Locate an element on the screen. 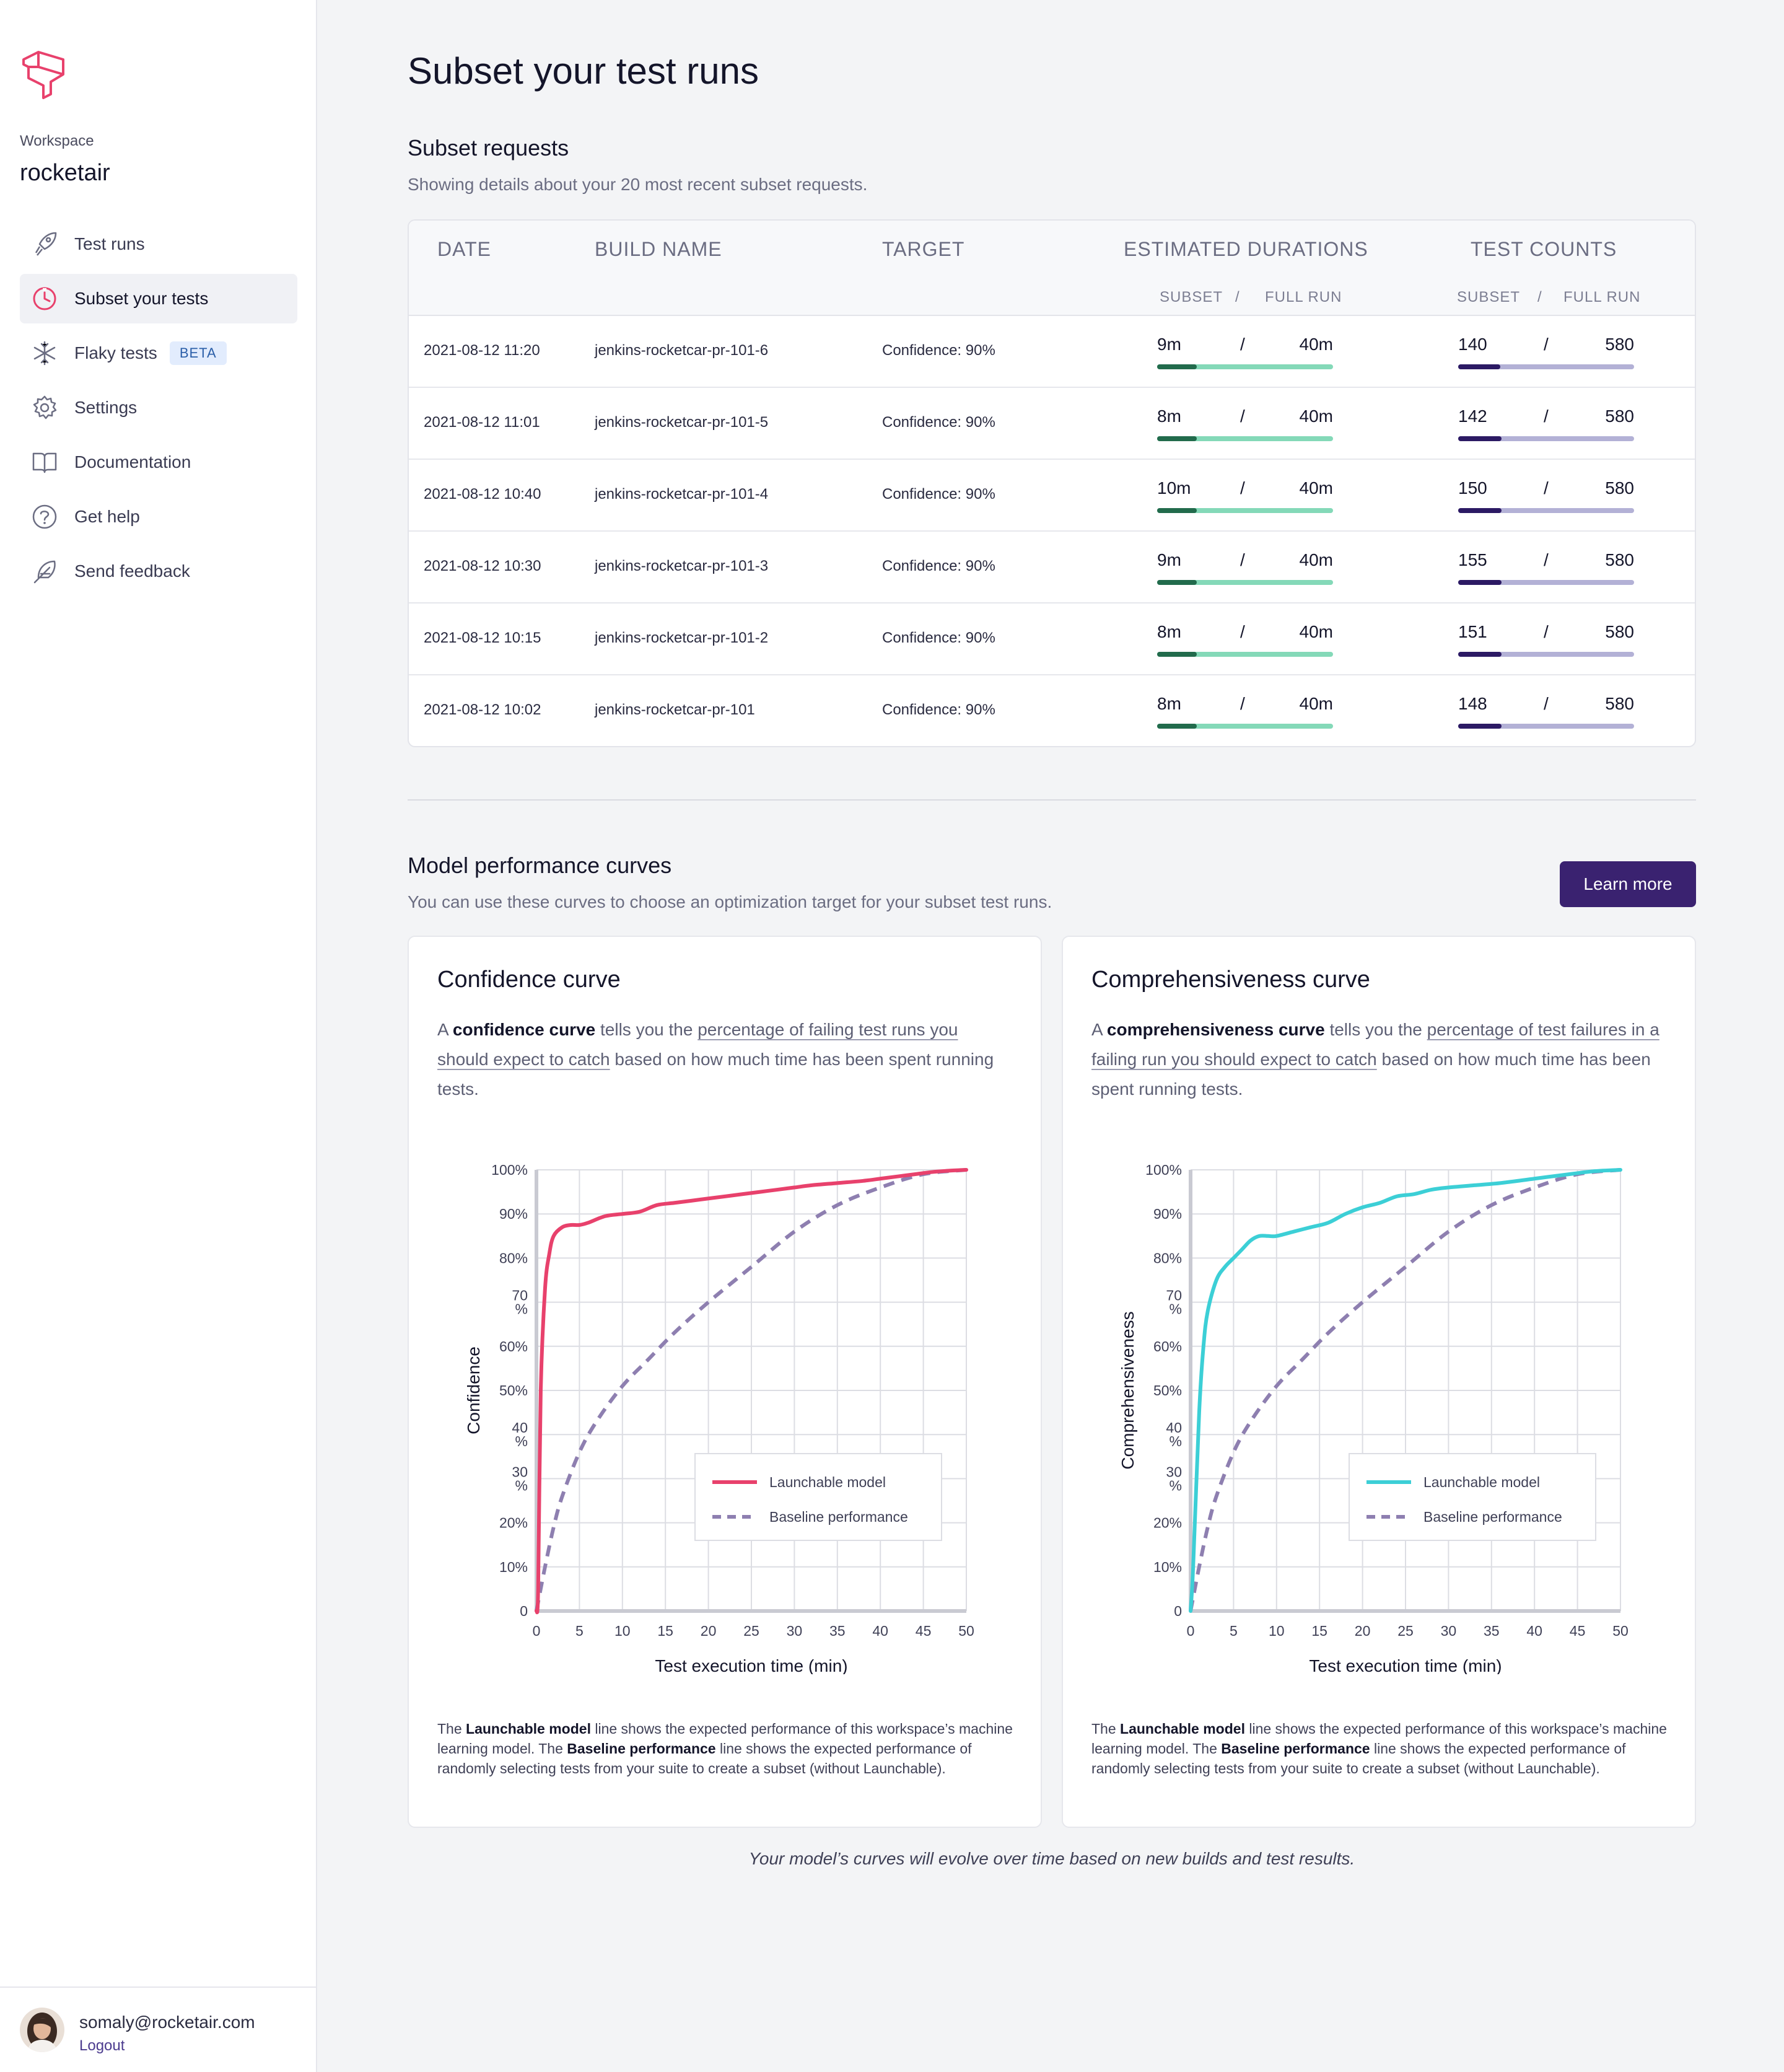 The width and height of the screenshot is (1784, 2072). desc-bold: comprehensiveness curve is located at coordinates (1215, 1029).